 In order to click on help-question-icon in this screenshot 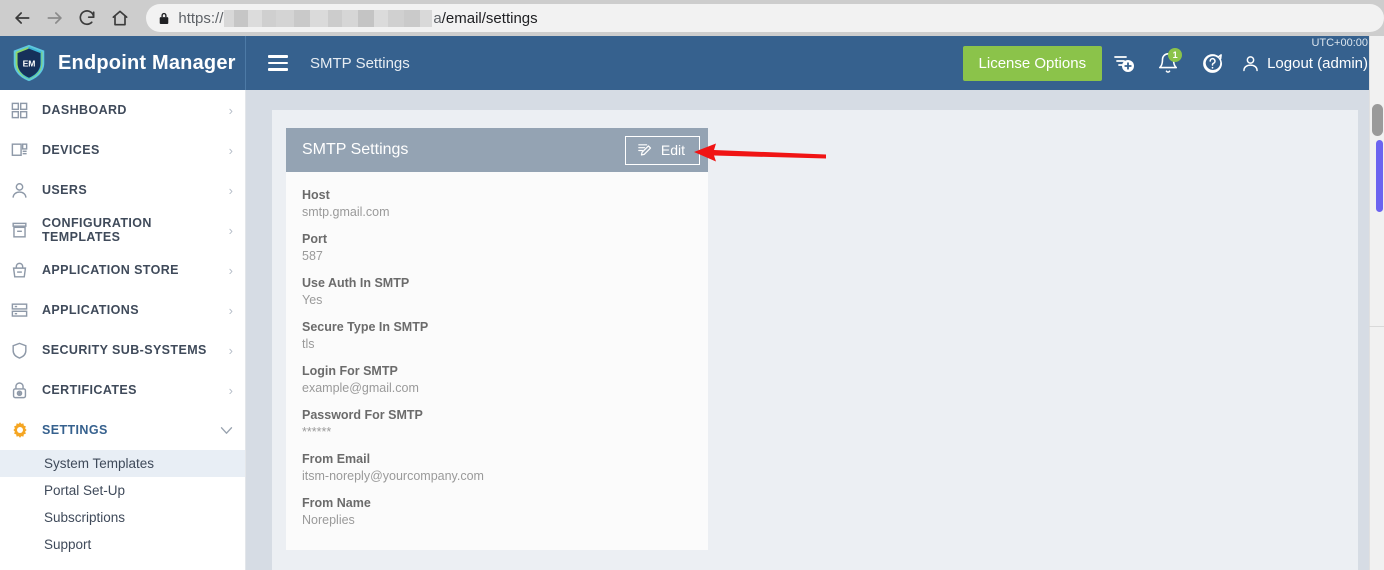, I will do `click(1212, 63)`.